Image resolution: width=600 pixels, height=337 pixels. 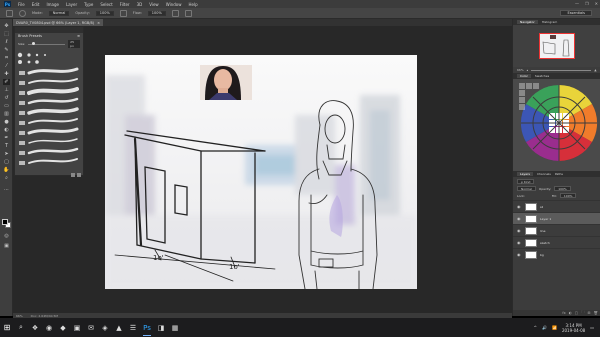 I want to click on stamp-tool-icon: ⊥, so click(x=6, y=90).